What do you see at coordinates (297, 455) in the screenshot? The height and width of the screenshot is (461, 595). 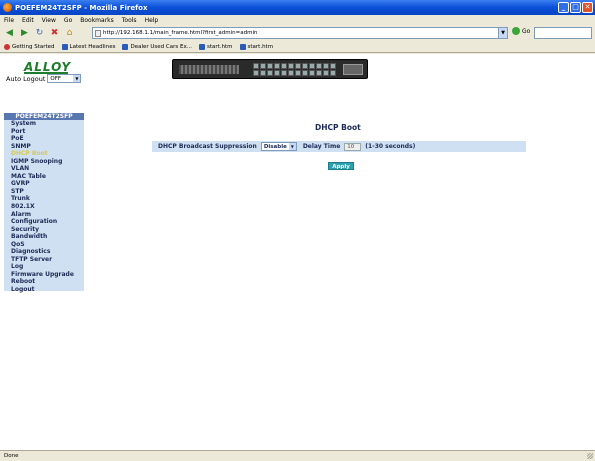 I see `status-bar: Done` at bounding box center [297, 455].